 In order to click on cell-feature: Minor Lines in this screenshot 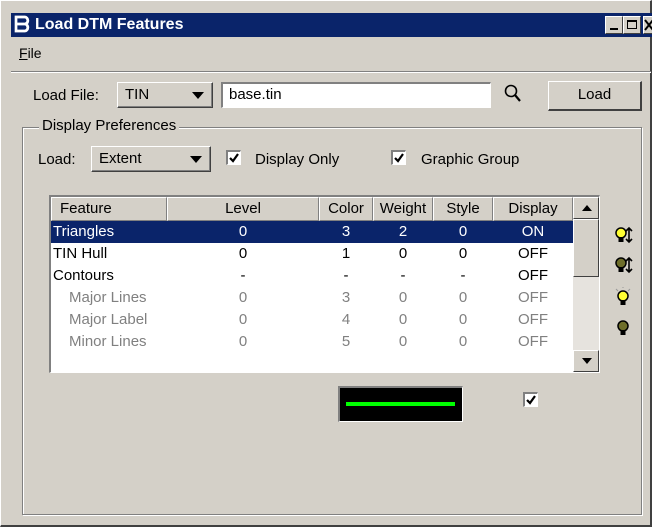, I will do `click(108, 341)`.